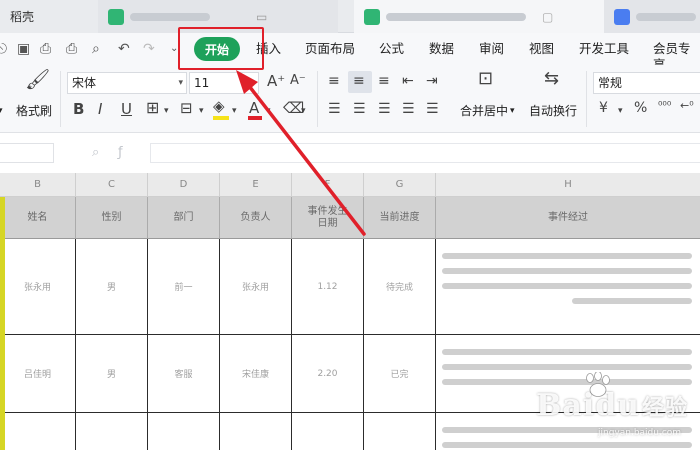 The image size is (700, 450). I want to click on align-bottom-icon: ≡, so click(384, 81).